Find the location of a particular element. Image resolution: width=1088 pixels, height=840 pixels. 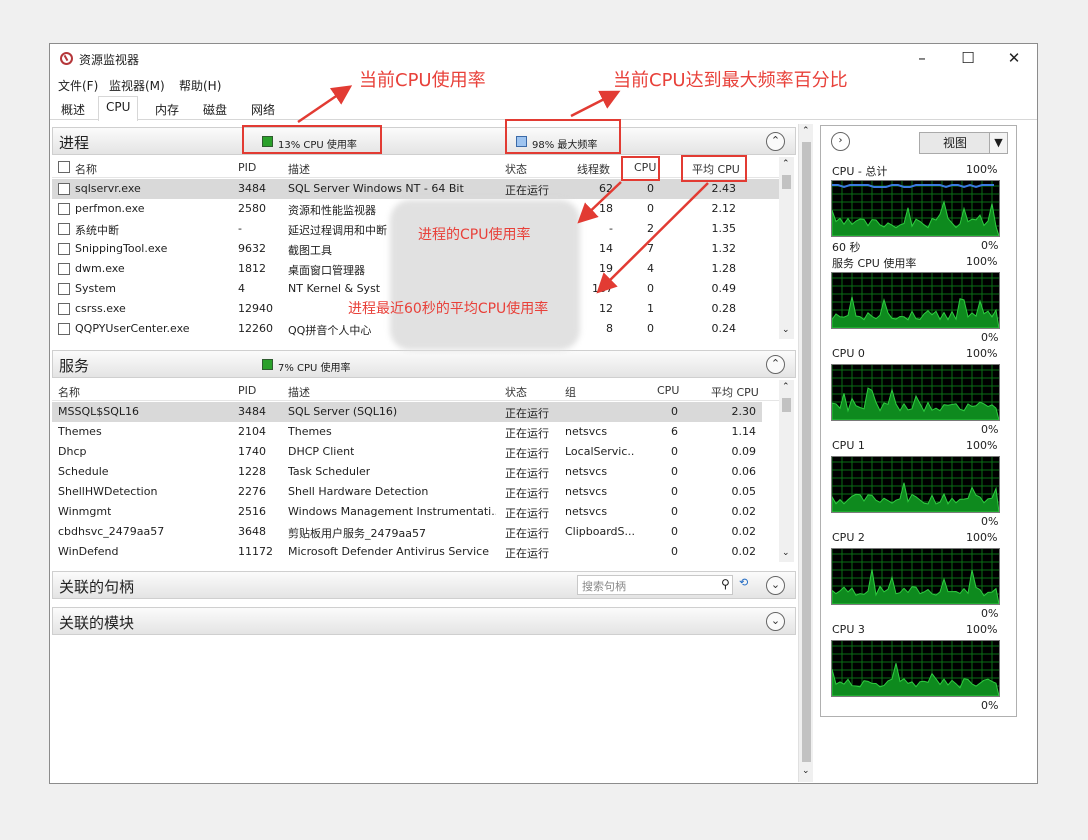

arrow-process-cpu is located at coordinates (599, 202).